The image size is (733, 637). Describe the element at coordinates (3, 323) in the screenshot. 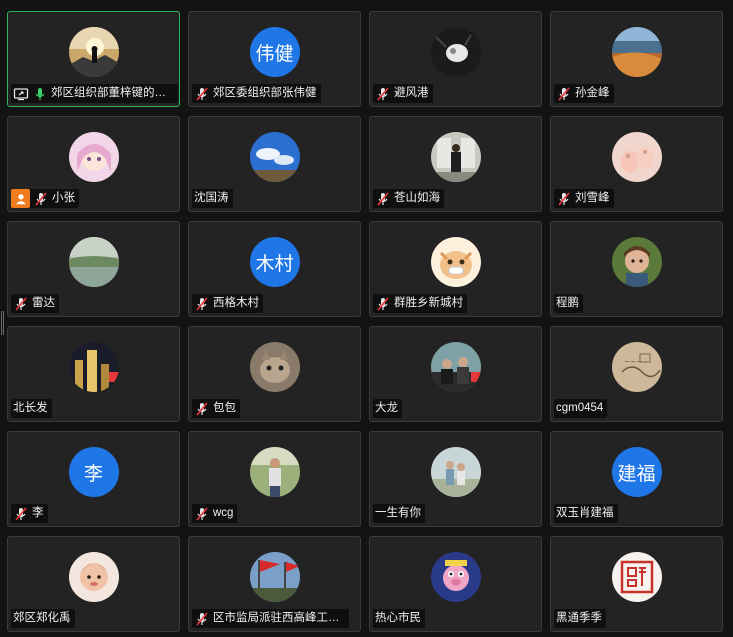

I see `panel-resize-handle` at that location.